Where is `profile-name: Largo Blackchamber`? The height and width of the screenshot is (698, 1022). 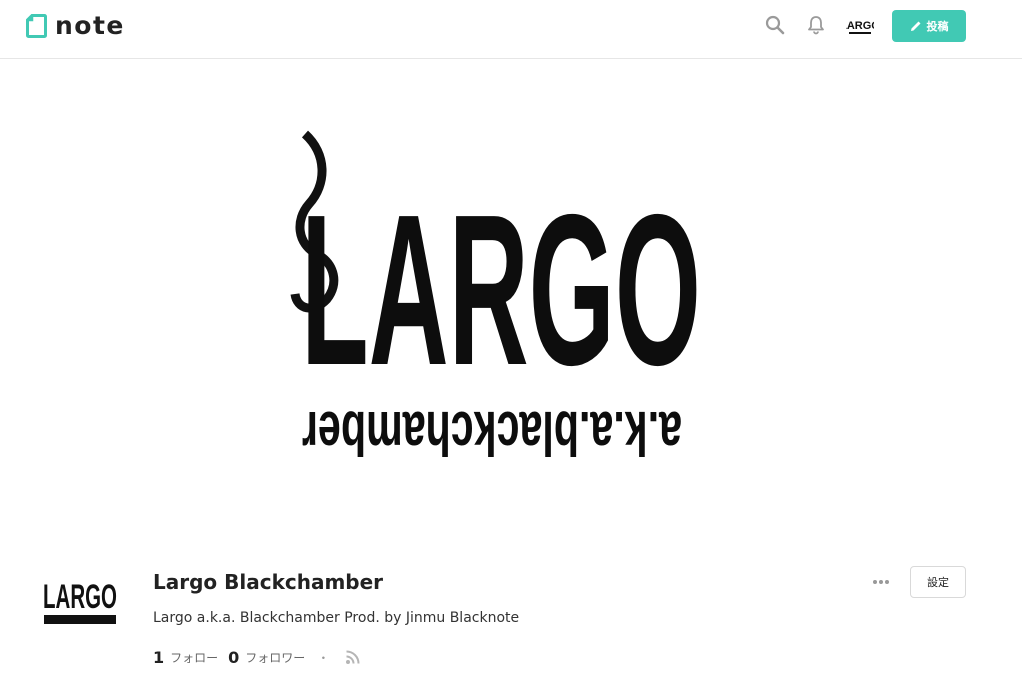 profile-name: Largo Blackchamber is located at coordinates (268, 582).